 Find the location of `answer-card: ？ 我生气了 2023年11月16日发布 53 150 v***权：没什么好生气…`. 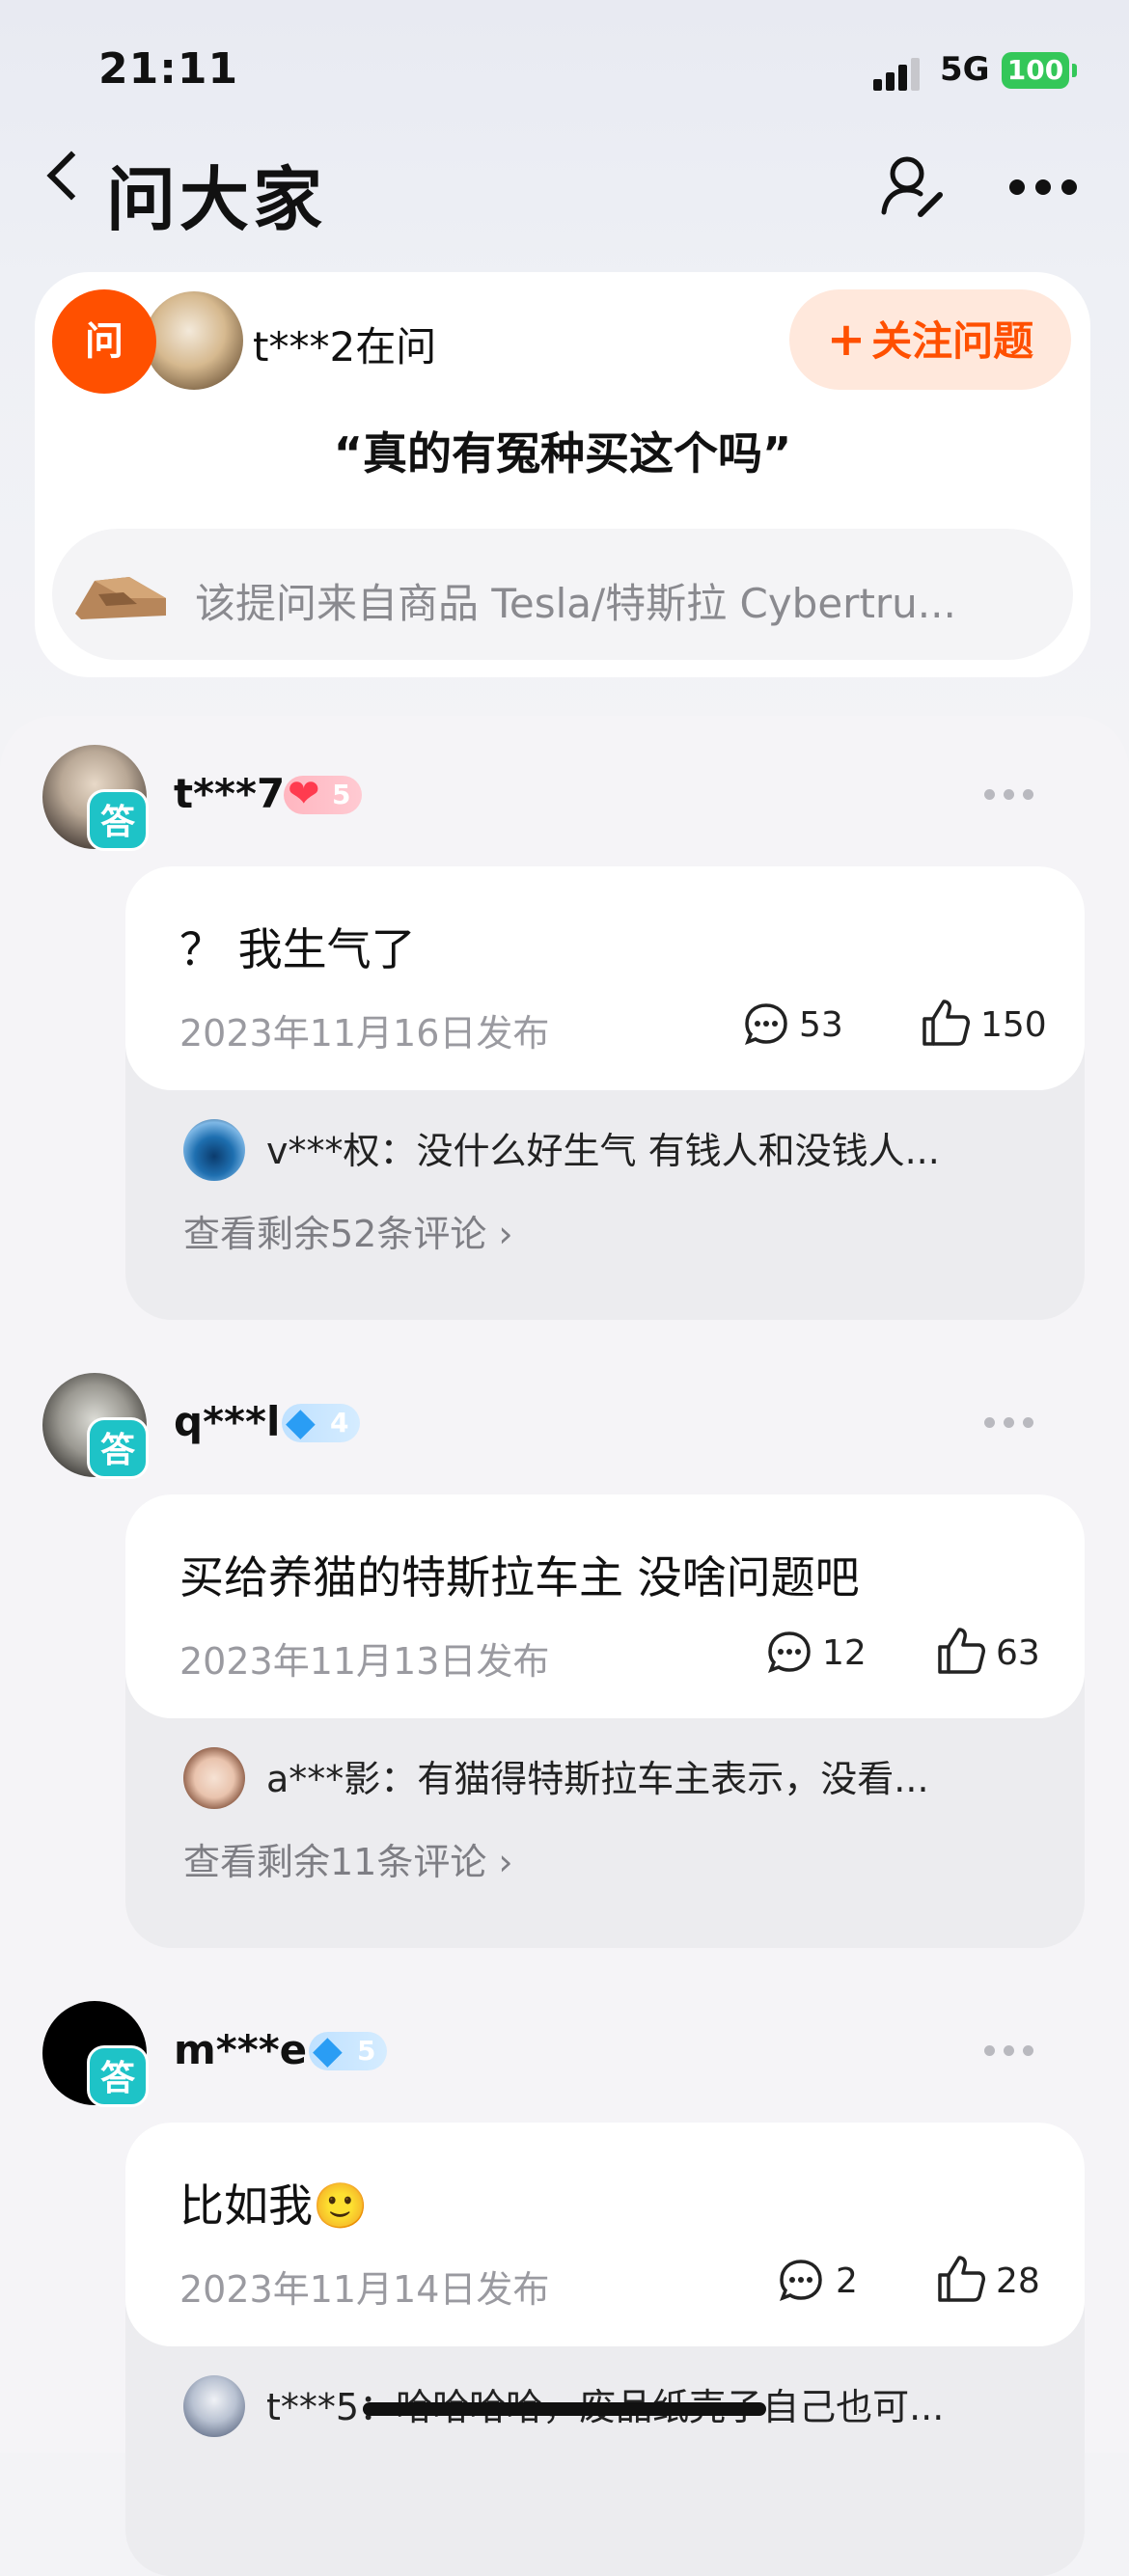

answer-card: ？ 我生气了 2023年11月16日发布 53 150 v***权：没什么好生气… is located at coordinates (605, 1093).